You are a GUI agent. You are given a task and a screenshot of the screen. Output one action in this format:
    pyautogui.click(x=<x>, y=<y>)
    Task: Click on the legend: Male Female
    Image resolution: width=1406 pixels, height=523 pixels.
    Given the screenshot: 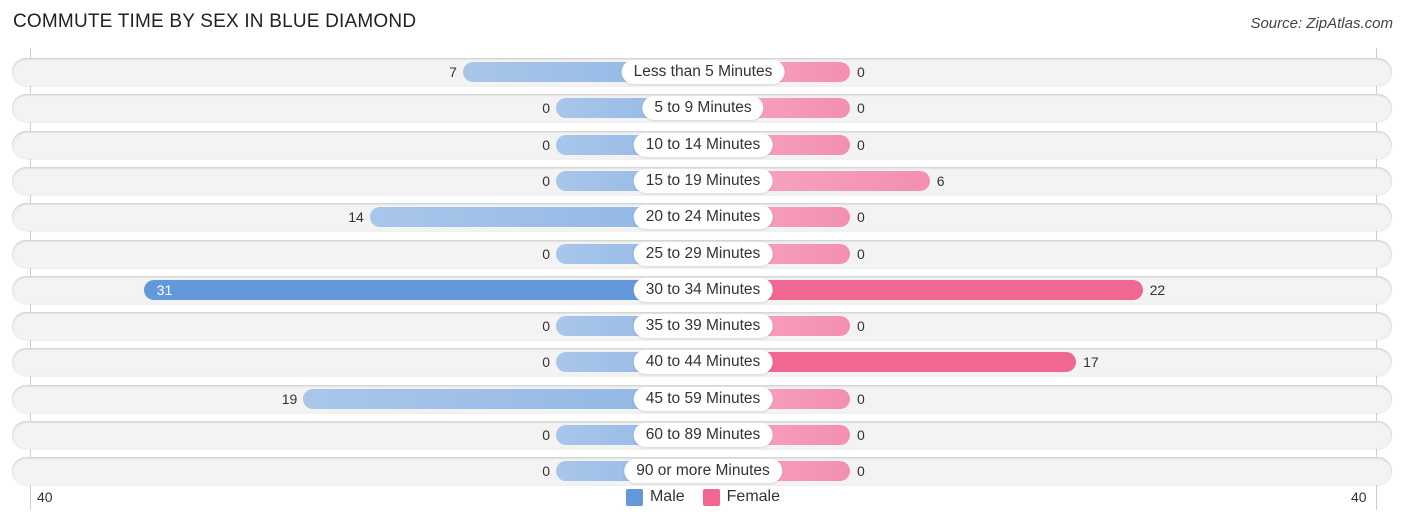 What is the action you would take?
    pyautogui.click(x=703, y=497)
    